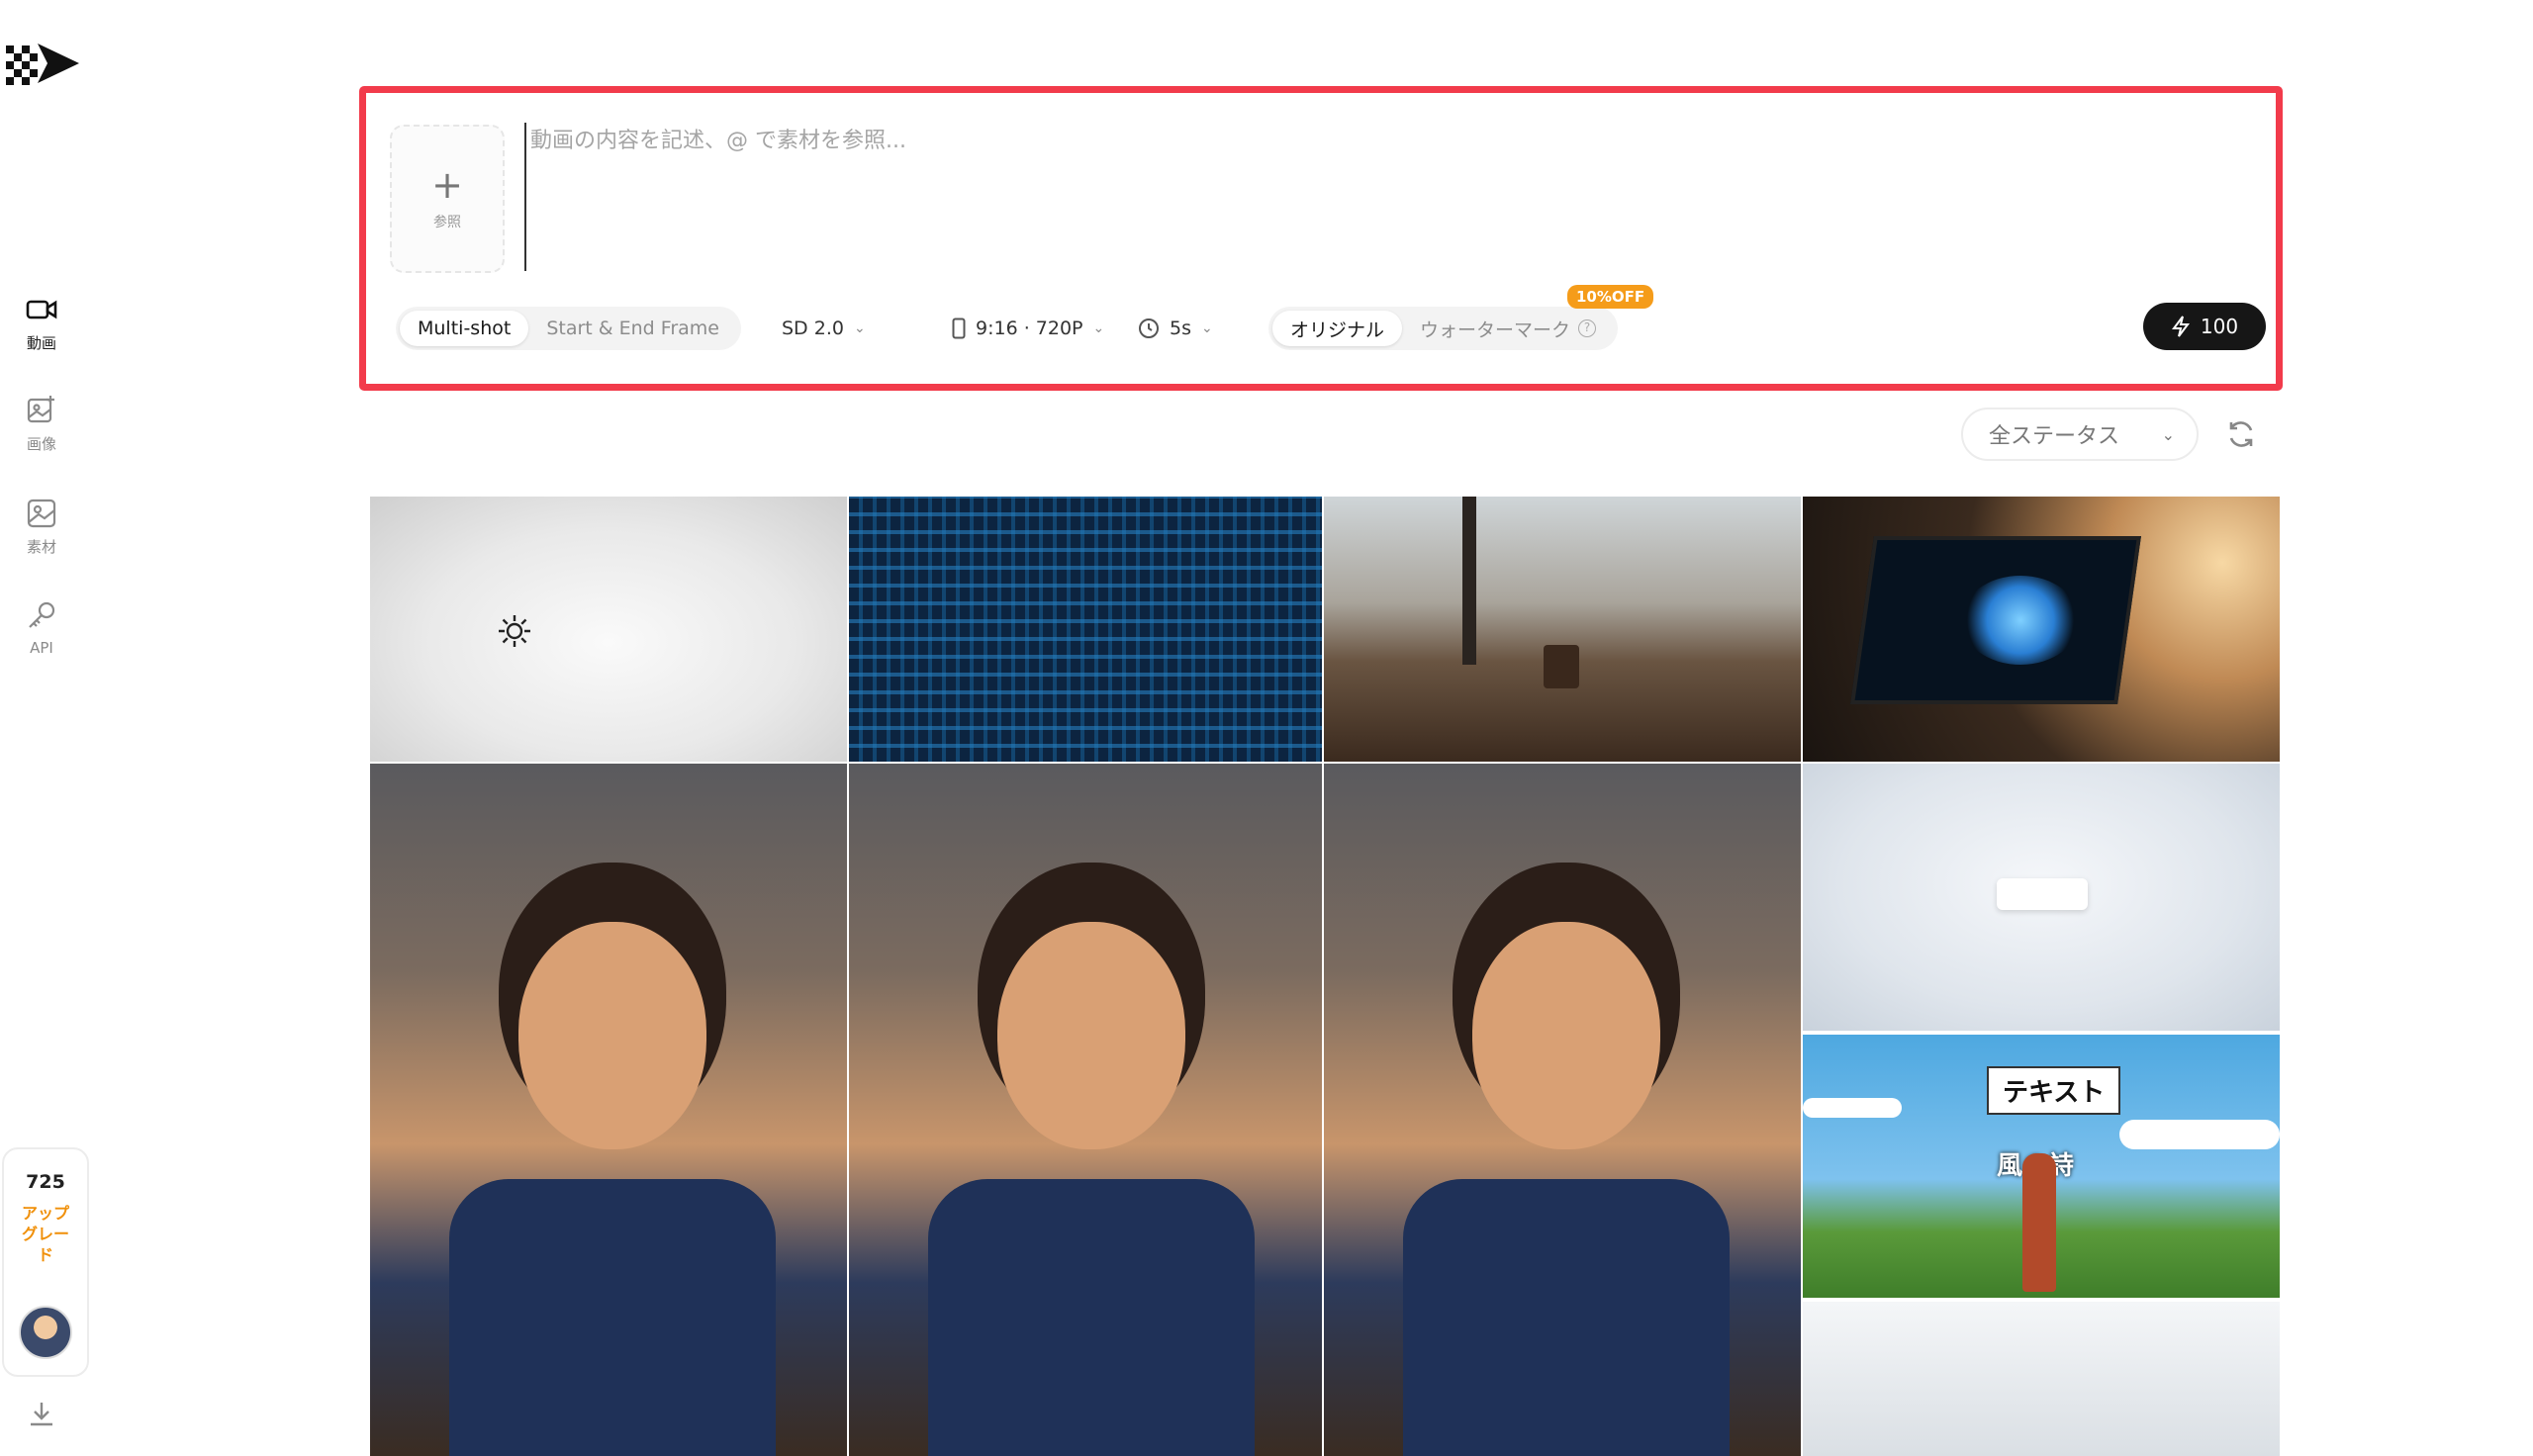 This screenshot has height=1456, width=2533. I want to click on watermark-original-button: オリジナル, so click(1338, 328).